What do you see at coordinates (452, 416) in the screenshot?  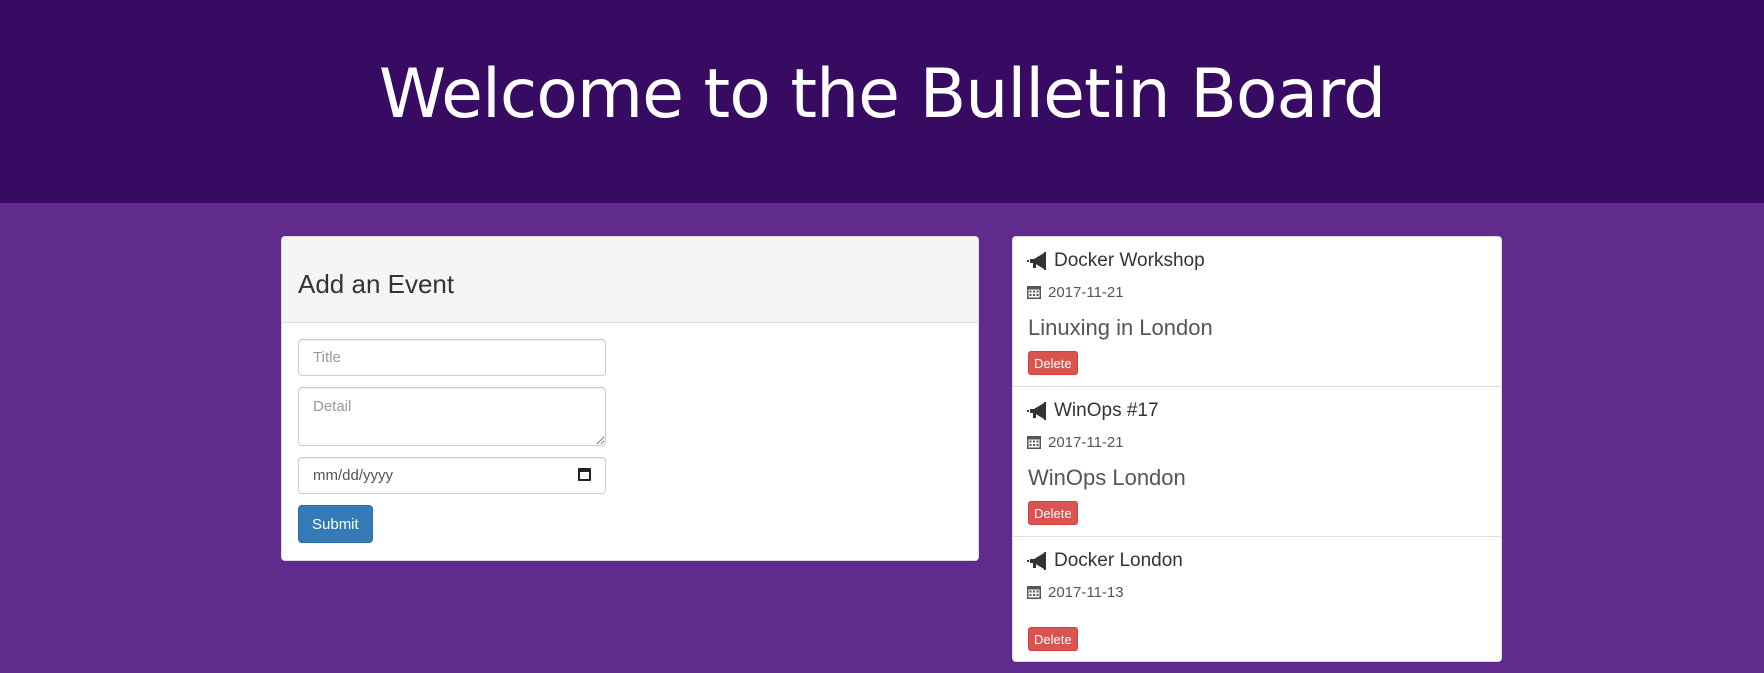 I see `detail-input` at bounding box center [452, 416].